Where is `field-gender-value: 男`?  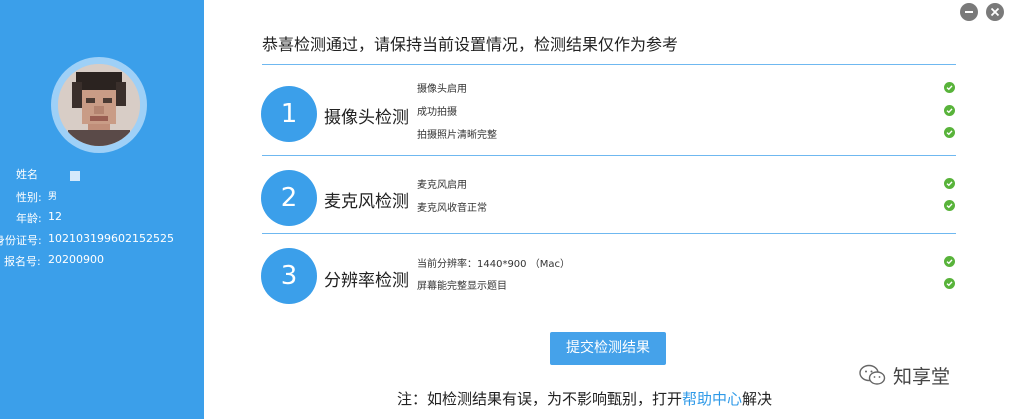 field-gender-value: 男 is located at coordinates (53, 197).